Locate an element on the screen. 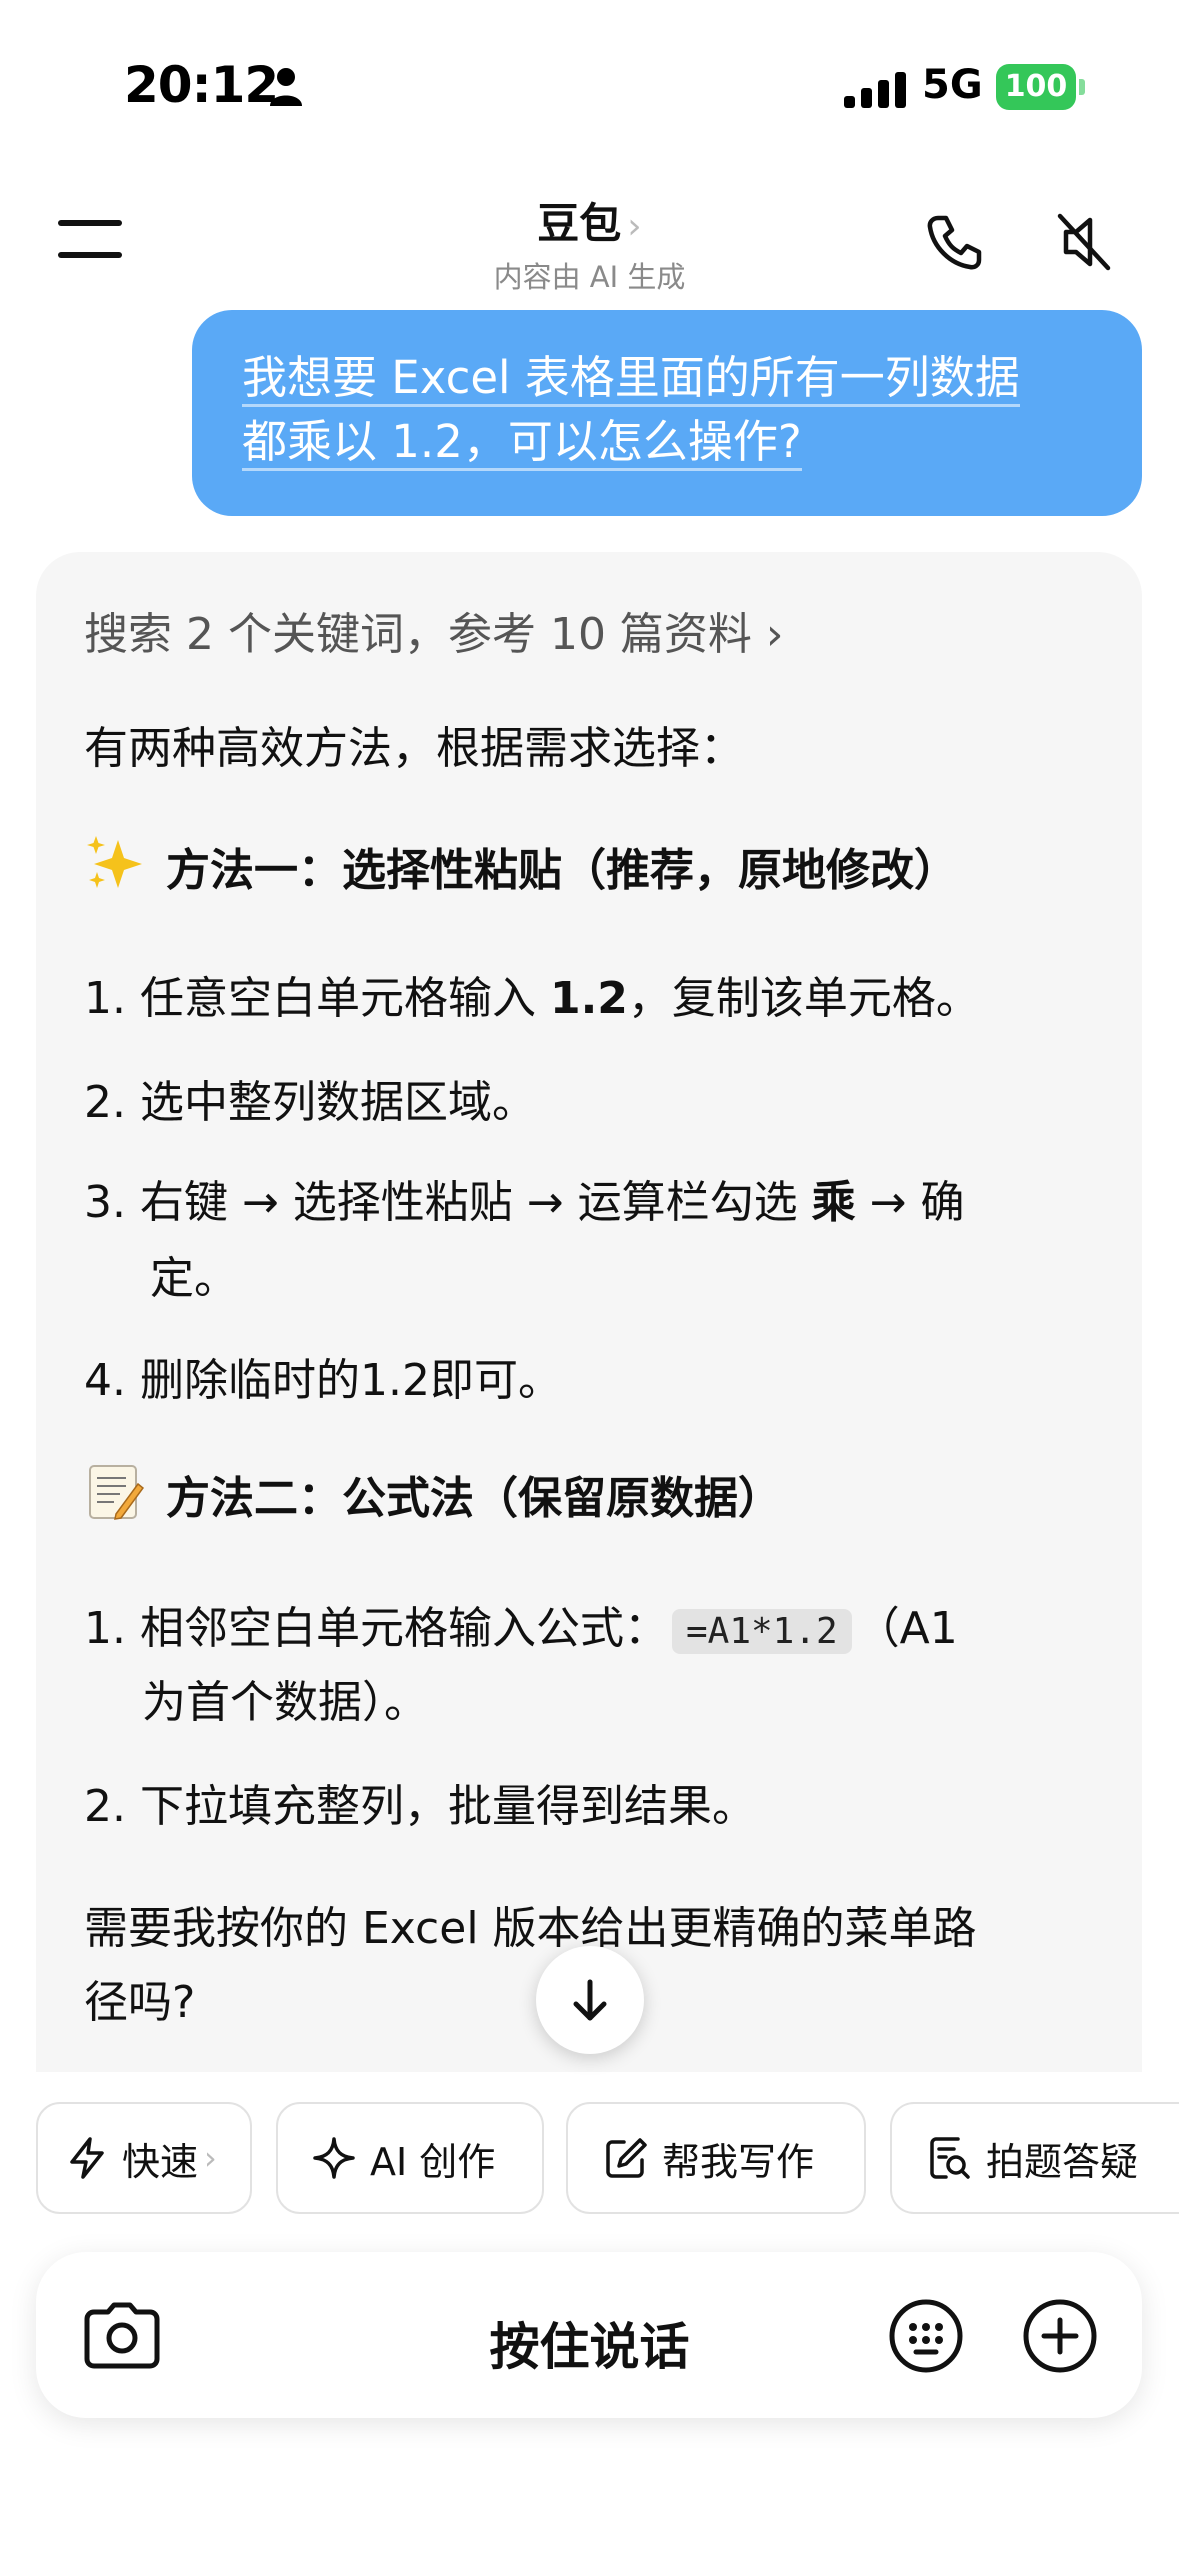  sparkles-icon is located at coordinates (114, 862).